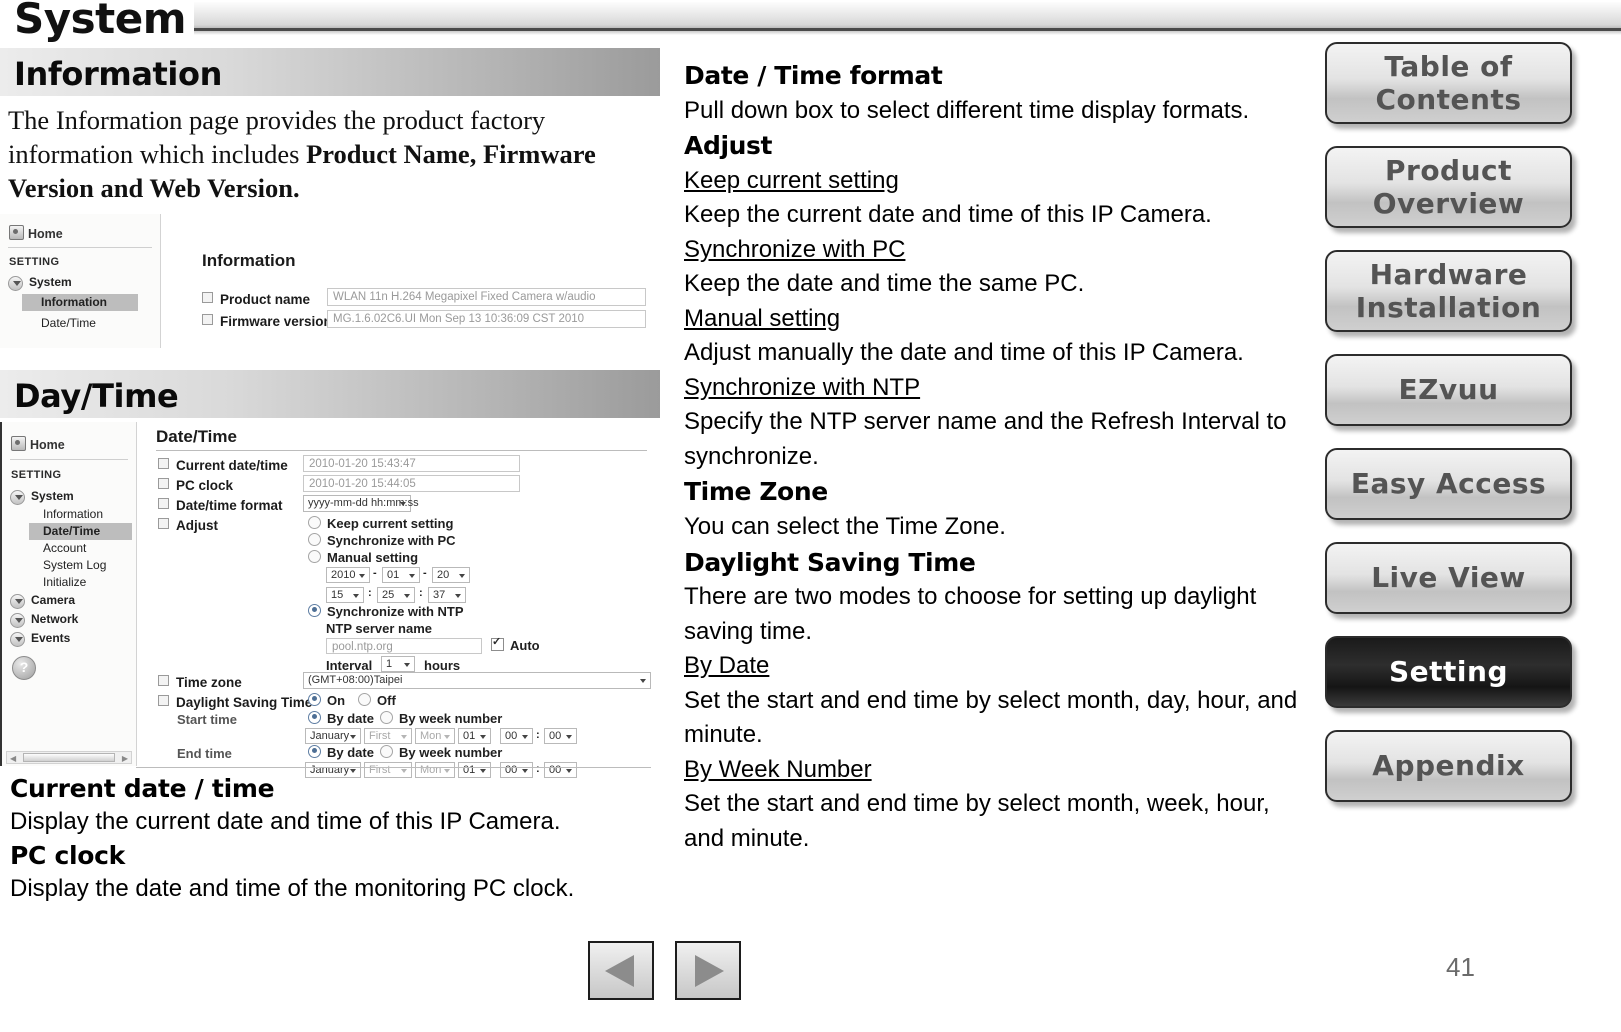 Image resolution: width=1621 pixels, height=1032 pixels. I want to click on select-manual-minute: 25, so click(396, 594).